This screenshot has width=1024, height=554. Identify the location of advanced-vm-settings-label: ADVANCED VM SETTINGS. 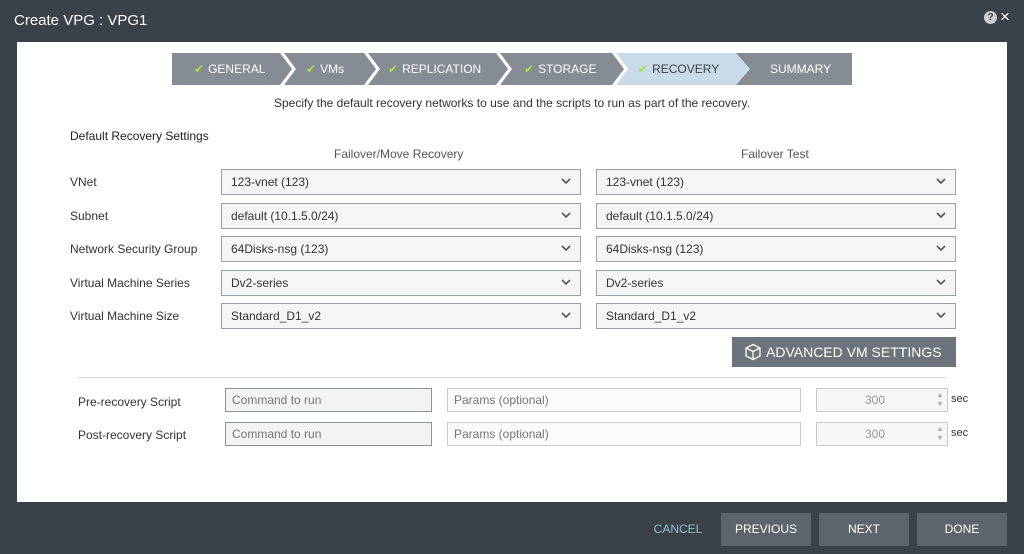
(854, 352).